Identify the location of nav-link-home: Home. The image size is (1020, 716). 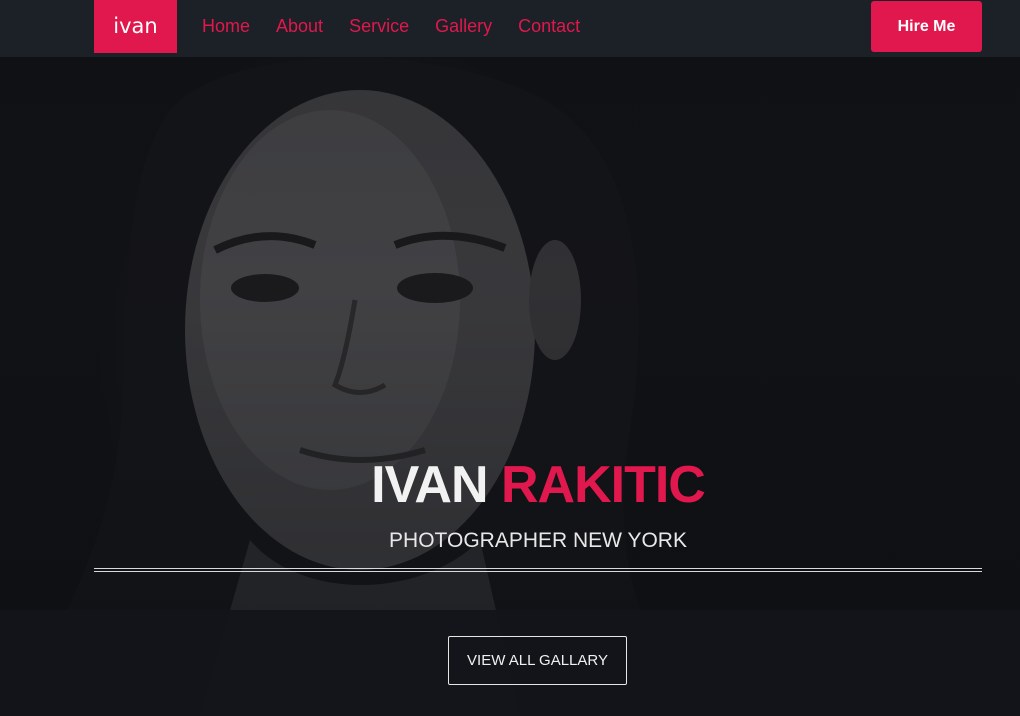
(226, 26).